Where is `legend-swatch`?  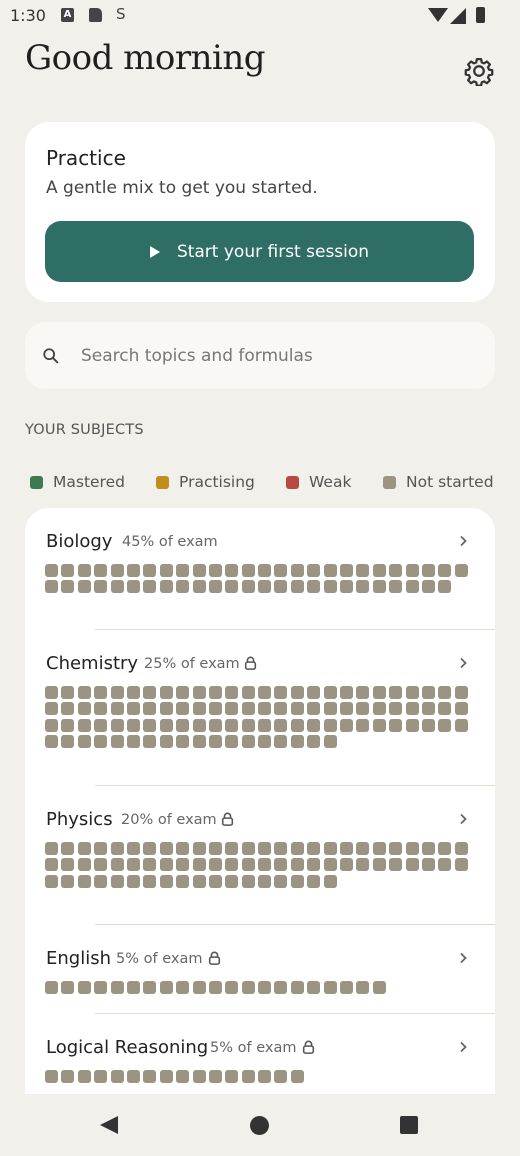
legend-swatch is located at coordinates (36, 482).